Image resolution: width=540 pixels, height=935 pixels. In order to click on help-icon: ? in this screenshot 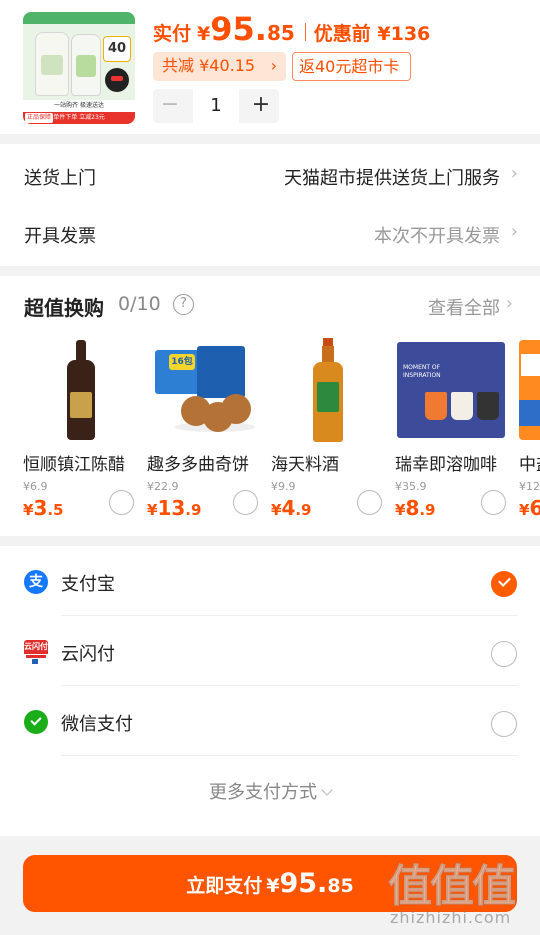, I will do `click(183, 304)`.